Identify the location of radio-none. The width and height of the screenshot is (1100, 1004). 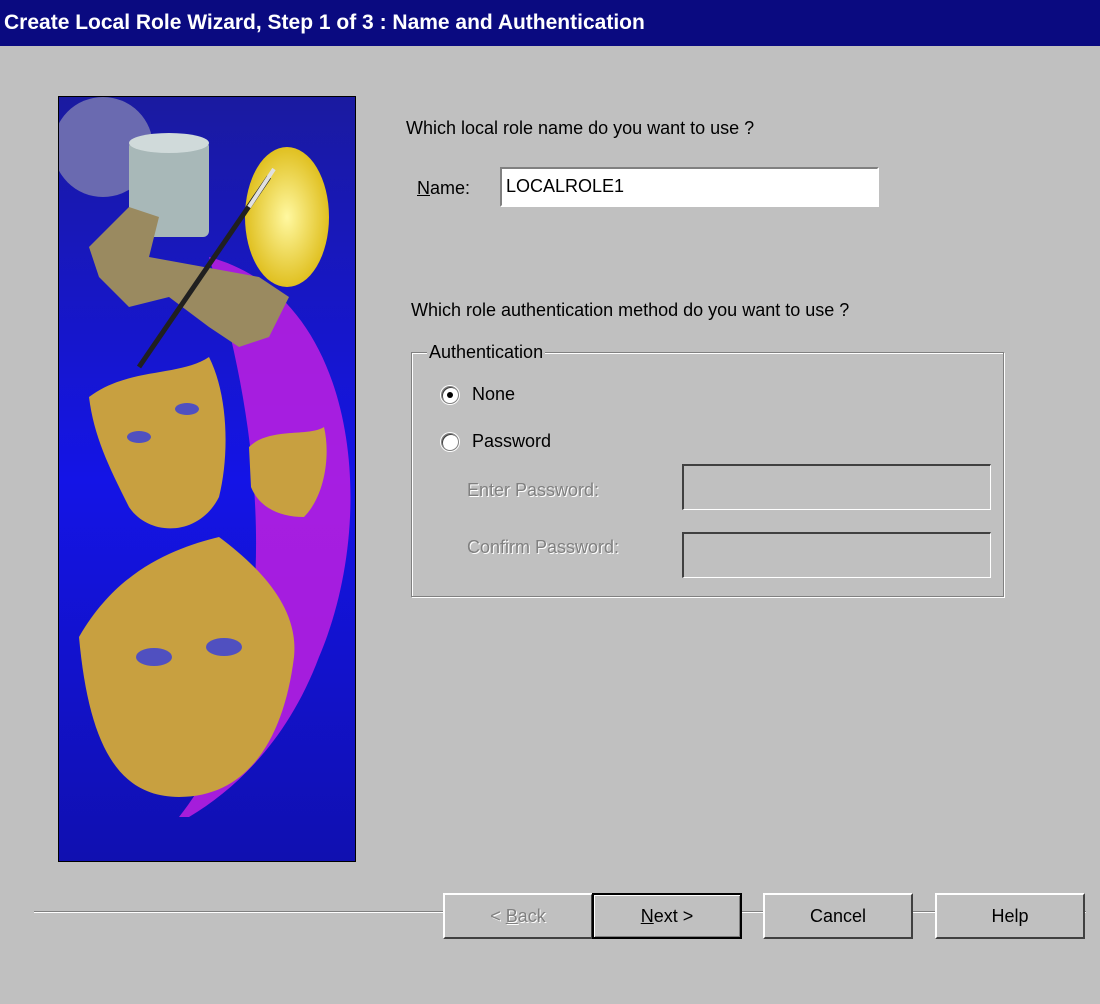
(450, 395).